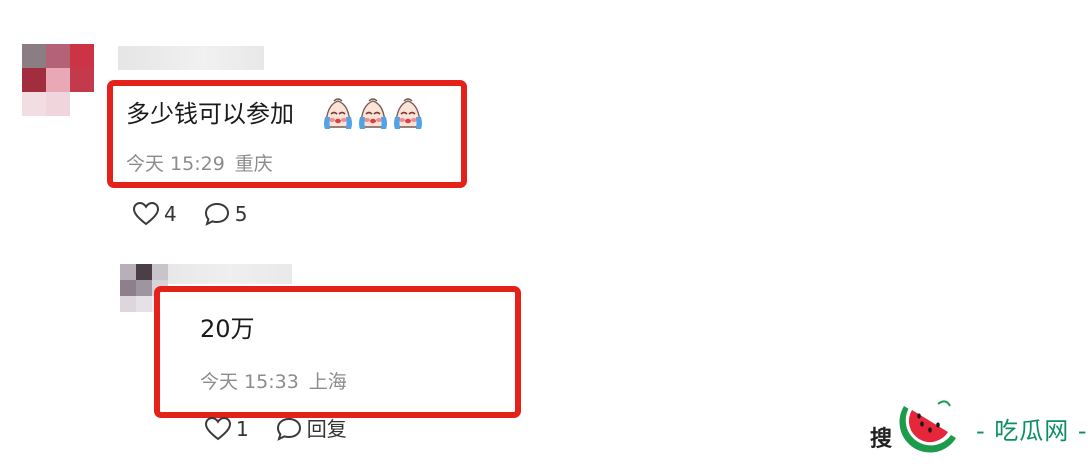 Image resolution: width=1088 pixels, height=464 pixels. Describe the element at coordinates (249, 382) in the screenshot. I see `comment-time: 今天 15:33` at that location.